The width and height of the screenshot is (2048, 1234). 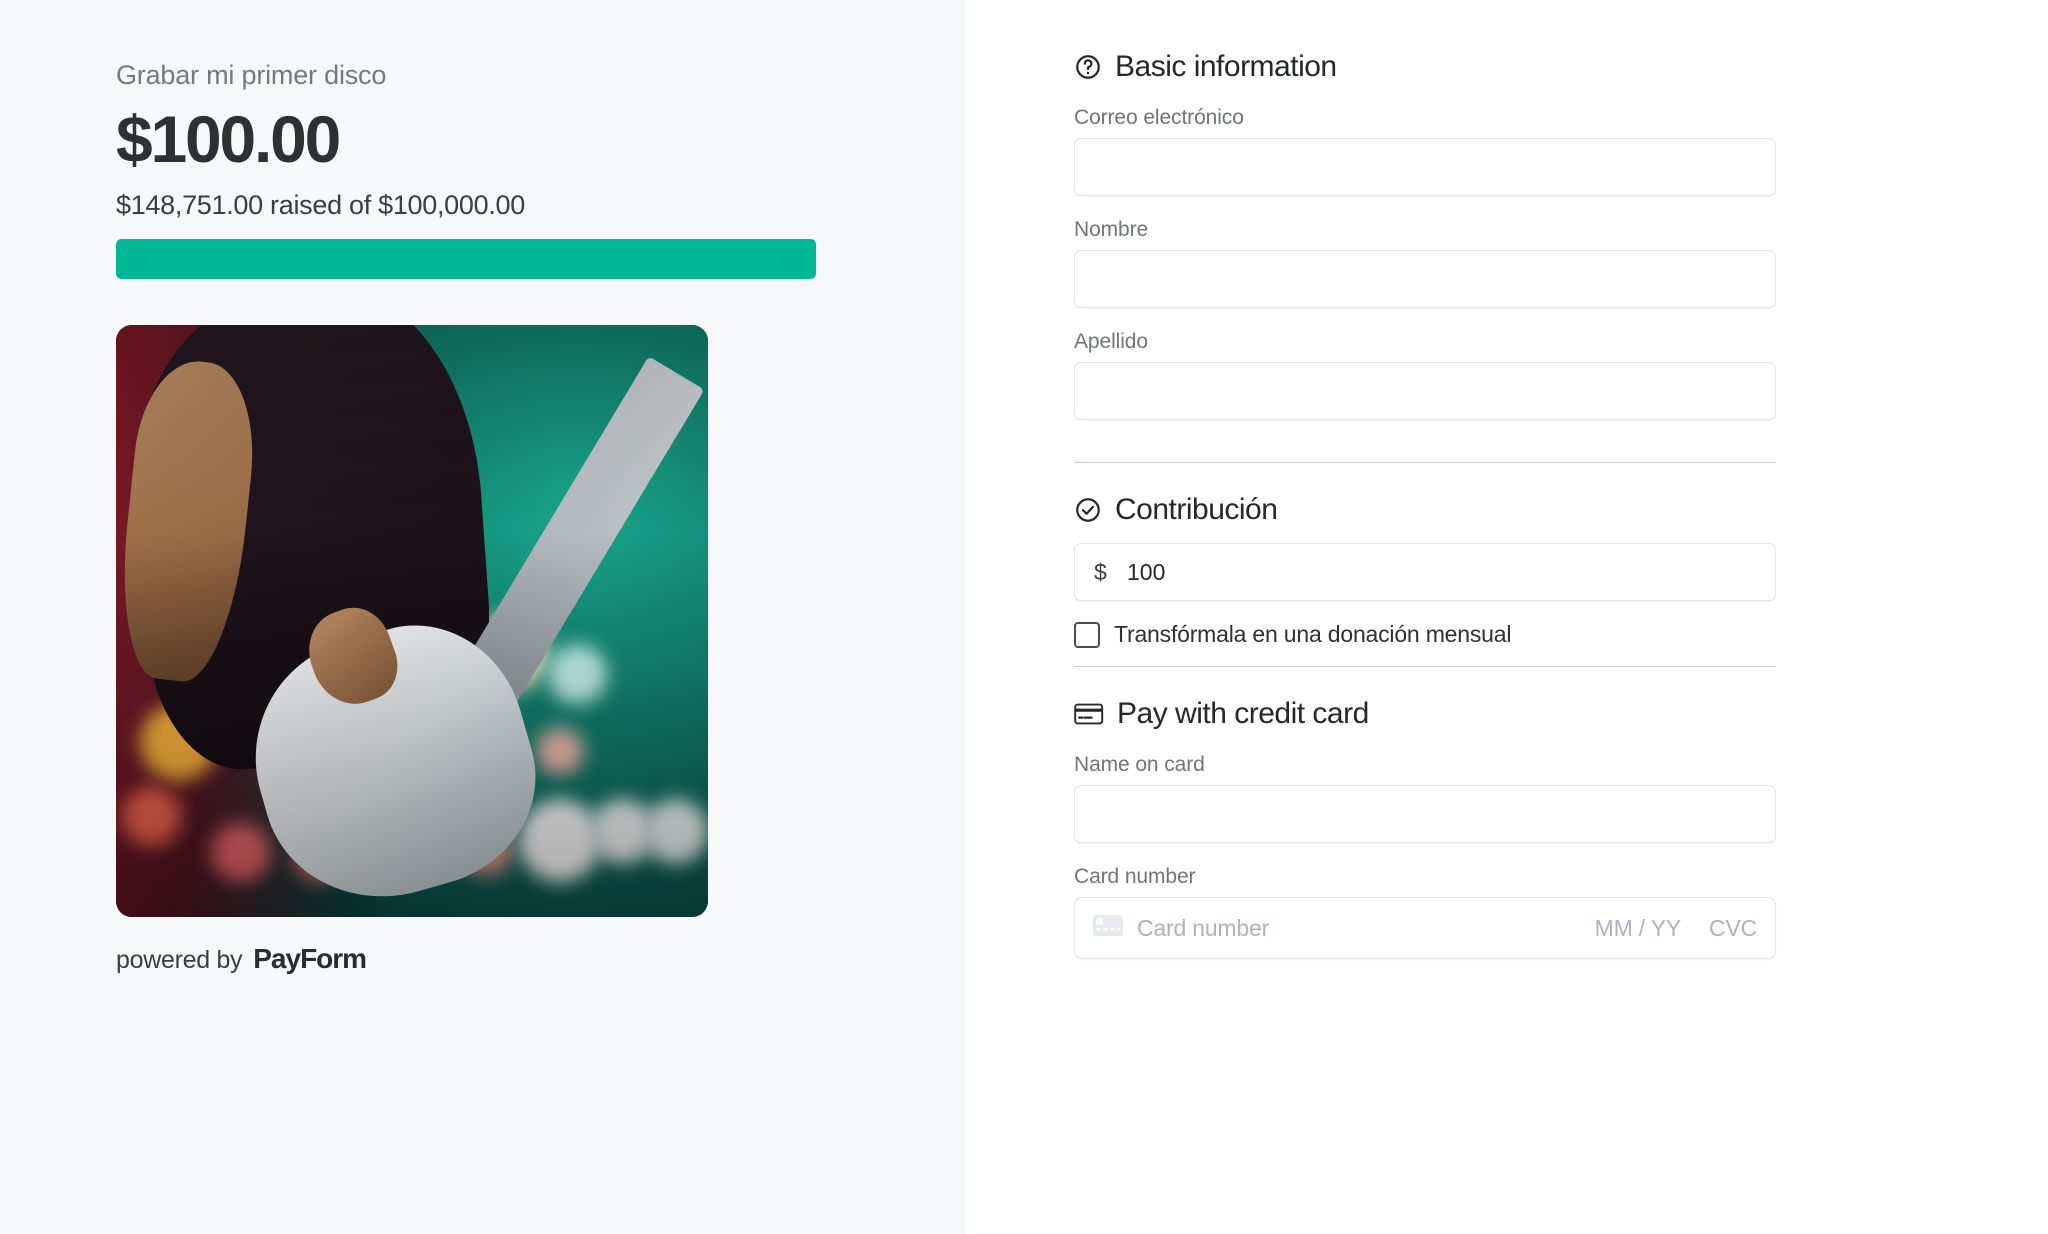 What do you see at coordinates (1425, 279) in the screenshot?
I see `first-name-input` at bounding box center [1425, 279].